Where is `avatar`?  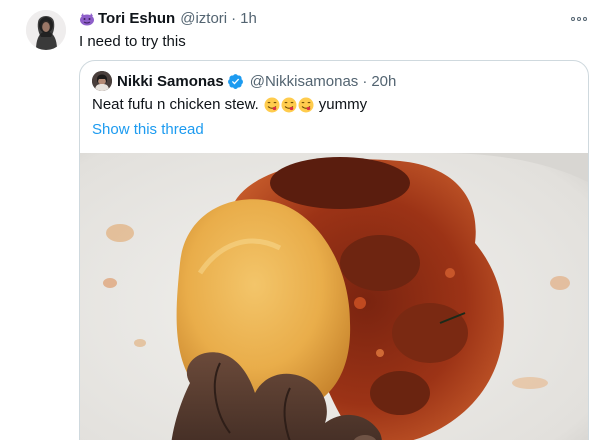
avatar is located at coordinates (46, 30).